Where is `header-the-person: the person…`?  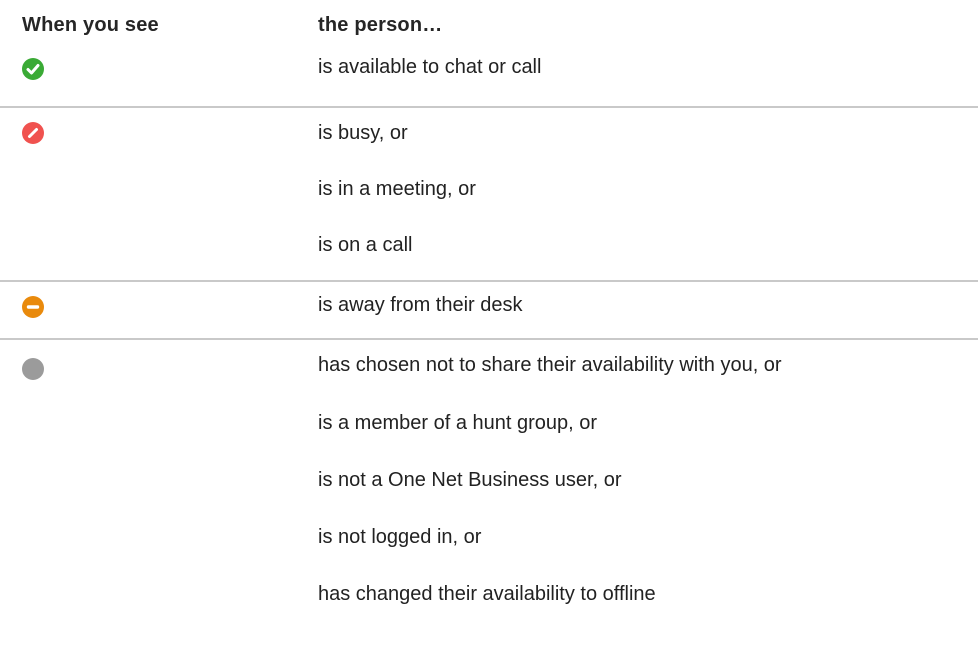 header-the-person: the person… is located at coordinates (380, 25).